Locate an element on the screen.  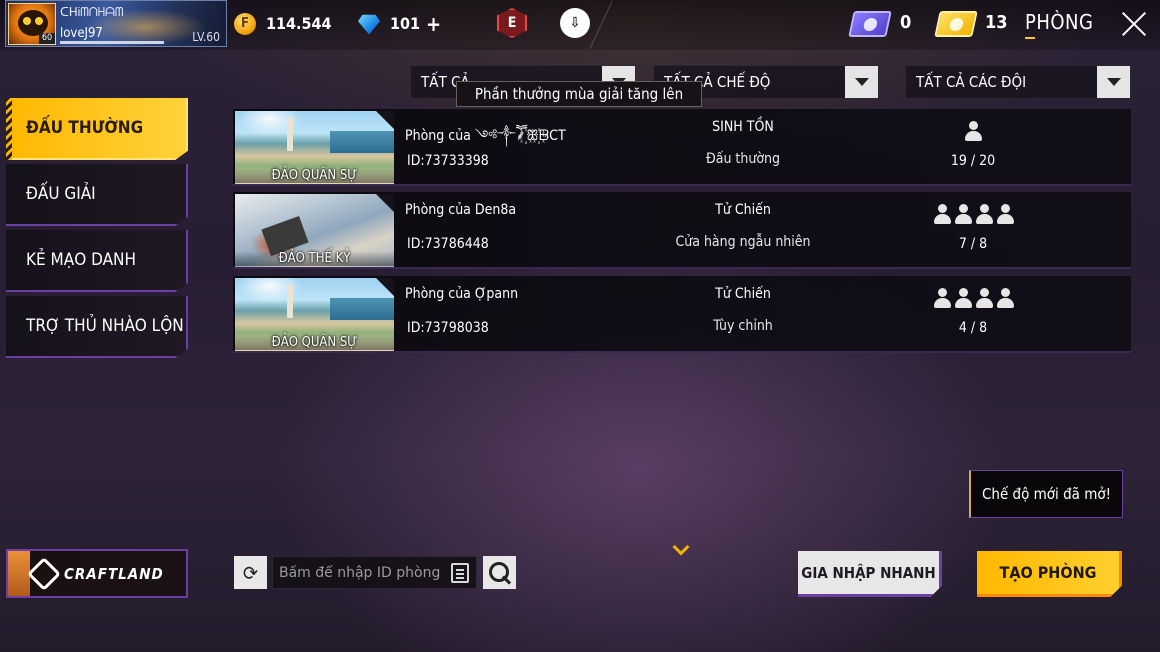
craftland-button: CRAFTLAND is located at coordinates (97, 573).